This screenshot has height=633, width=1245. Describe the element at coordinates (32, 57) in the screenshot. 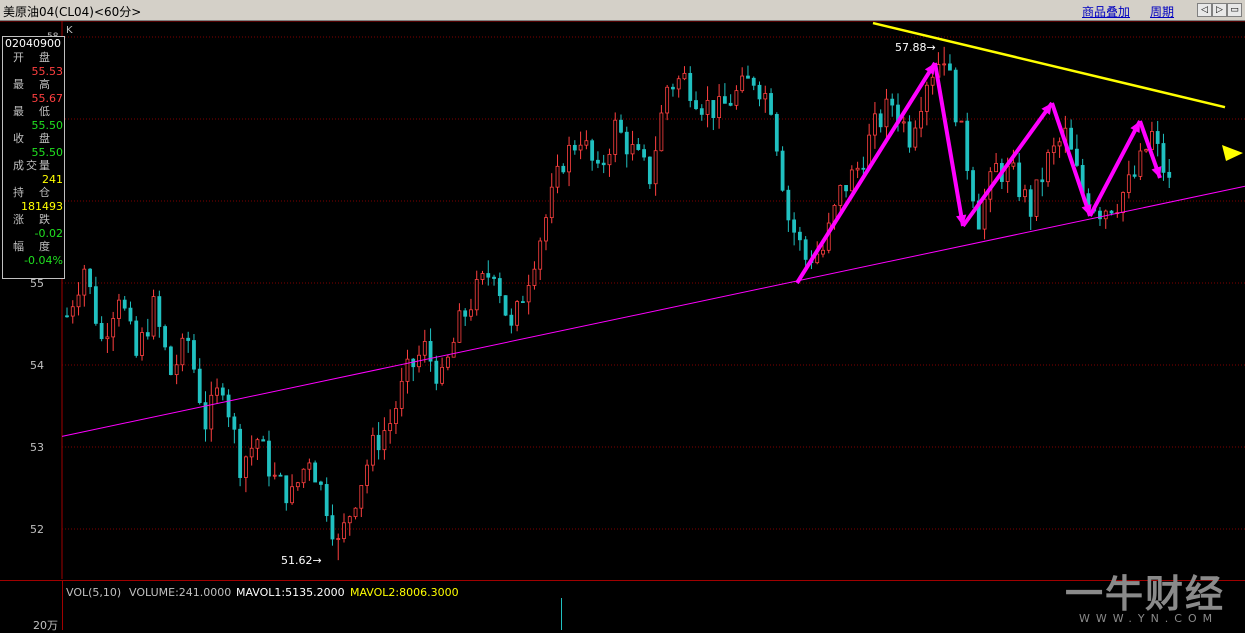

I see `info-label: 开 盘` at that location.